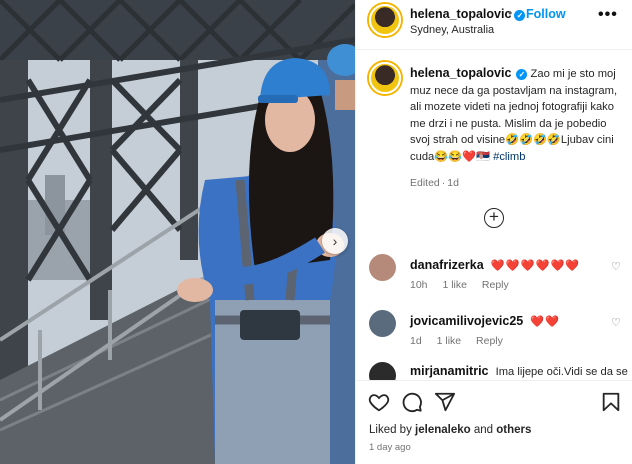 The width and height of the screenshot is (632, 464). I want to click on comment-username: danafrizerka, so click(447, 265).